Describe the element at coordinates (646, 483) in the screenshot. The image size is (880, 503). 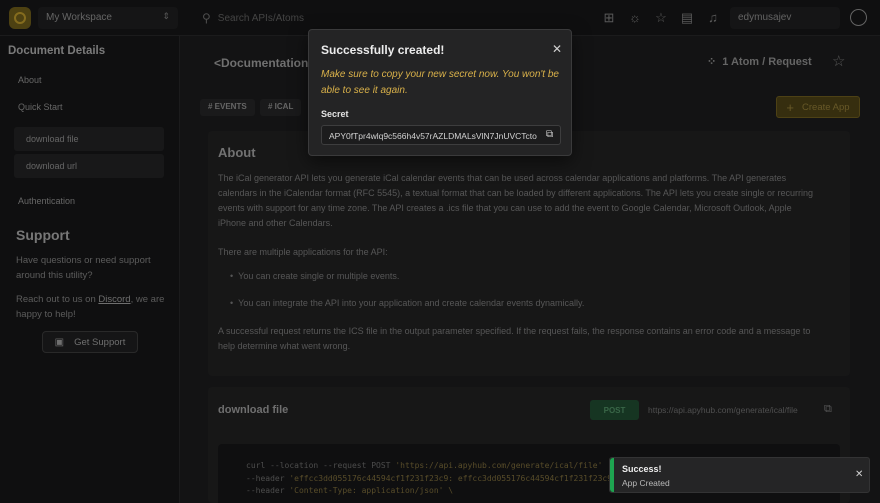
I see `toast-message: App Created` at that location.